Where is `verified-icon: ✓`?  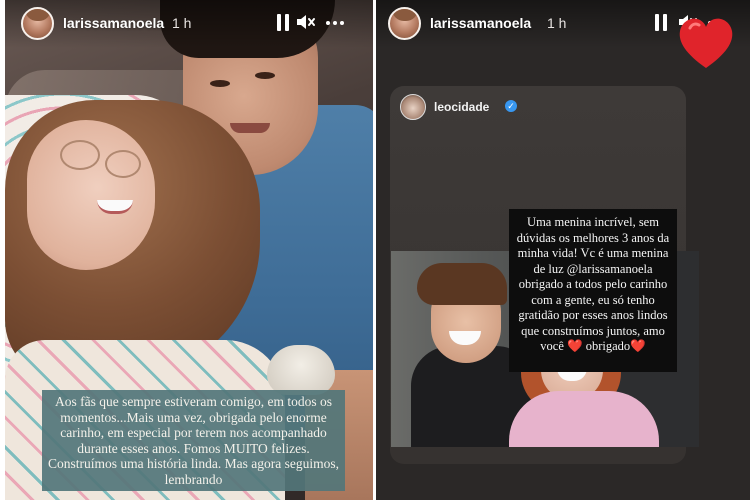
verified-icon: ✓ is located at coordinates (511, 106).